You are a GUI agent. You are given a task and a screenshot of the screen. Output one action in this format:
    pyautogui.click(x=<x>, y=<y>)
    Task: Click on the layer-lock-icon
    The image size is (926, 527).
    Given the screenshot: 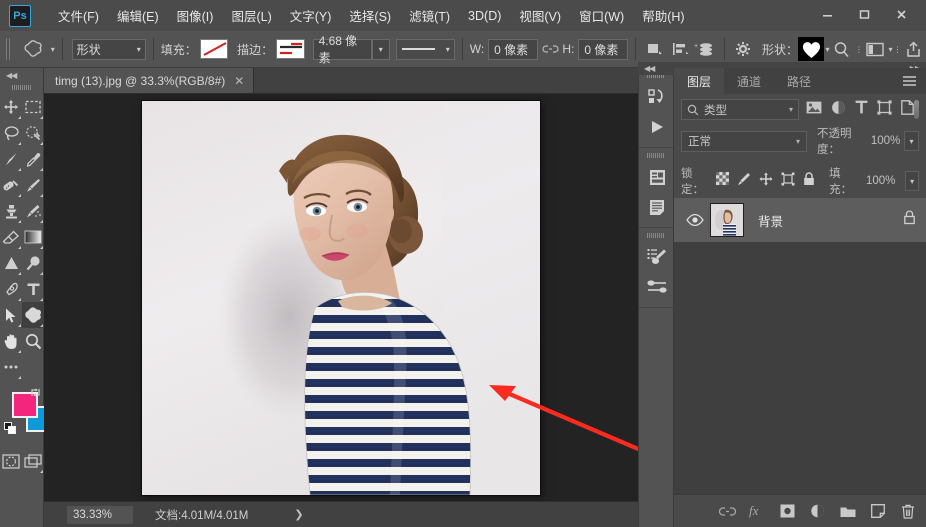 What is the action you would take?
    pyautogui.click(x=909, y=220)
    